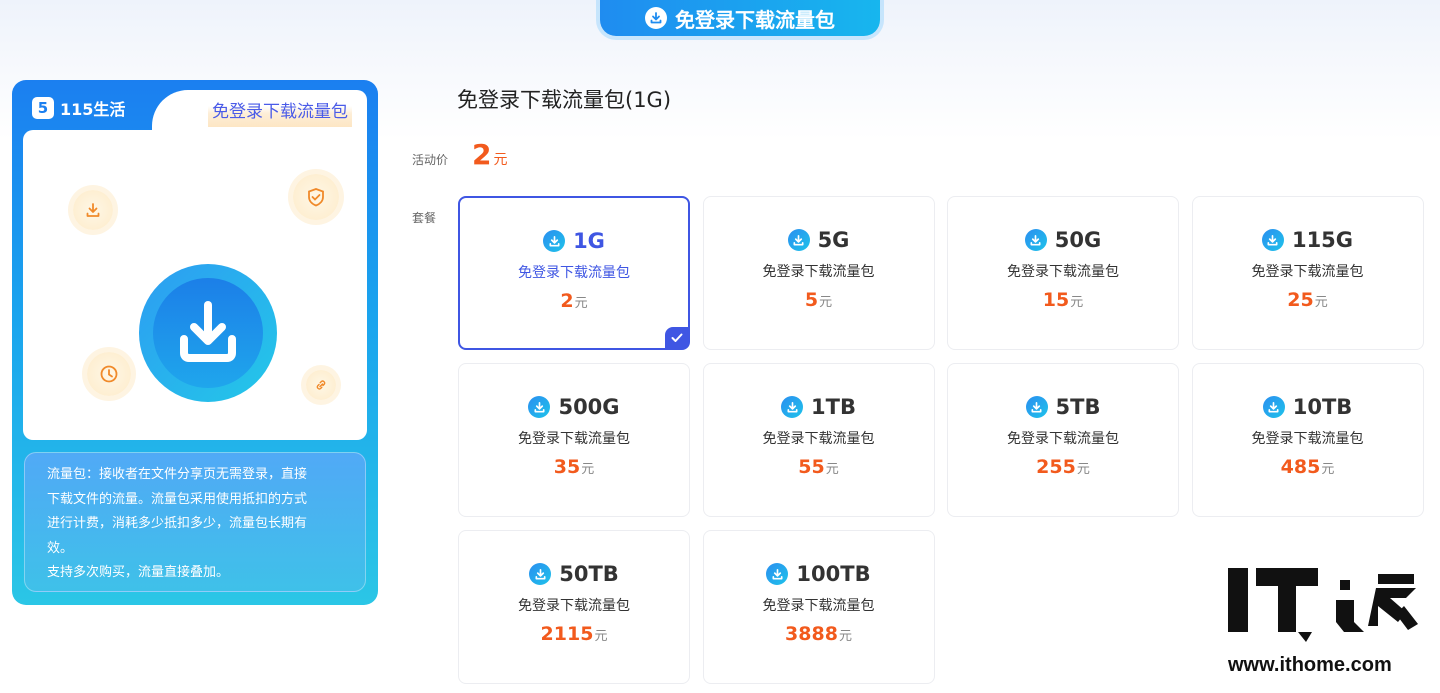  Describe the element at coordinates (1300, 300) in the screenshot. I see `package-price-number: 25` at that location.